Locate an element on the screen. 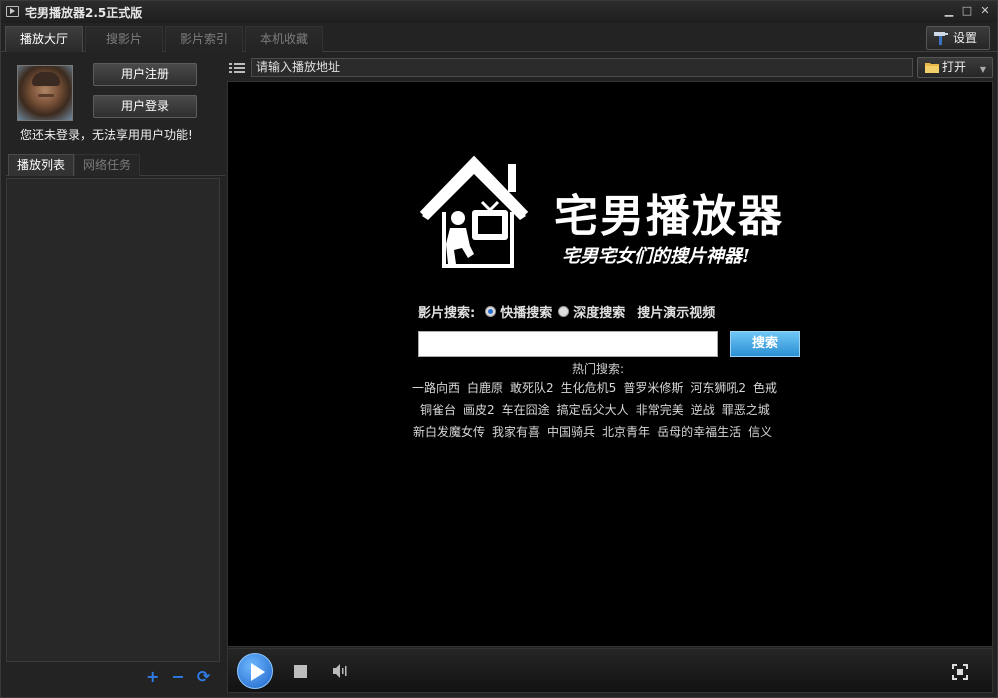 The width and height of the screenshot is (998, 698). add-icon: + is located at coordinates (152, 676).